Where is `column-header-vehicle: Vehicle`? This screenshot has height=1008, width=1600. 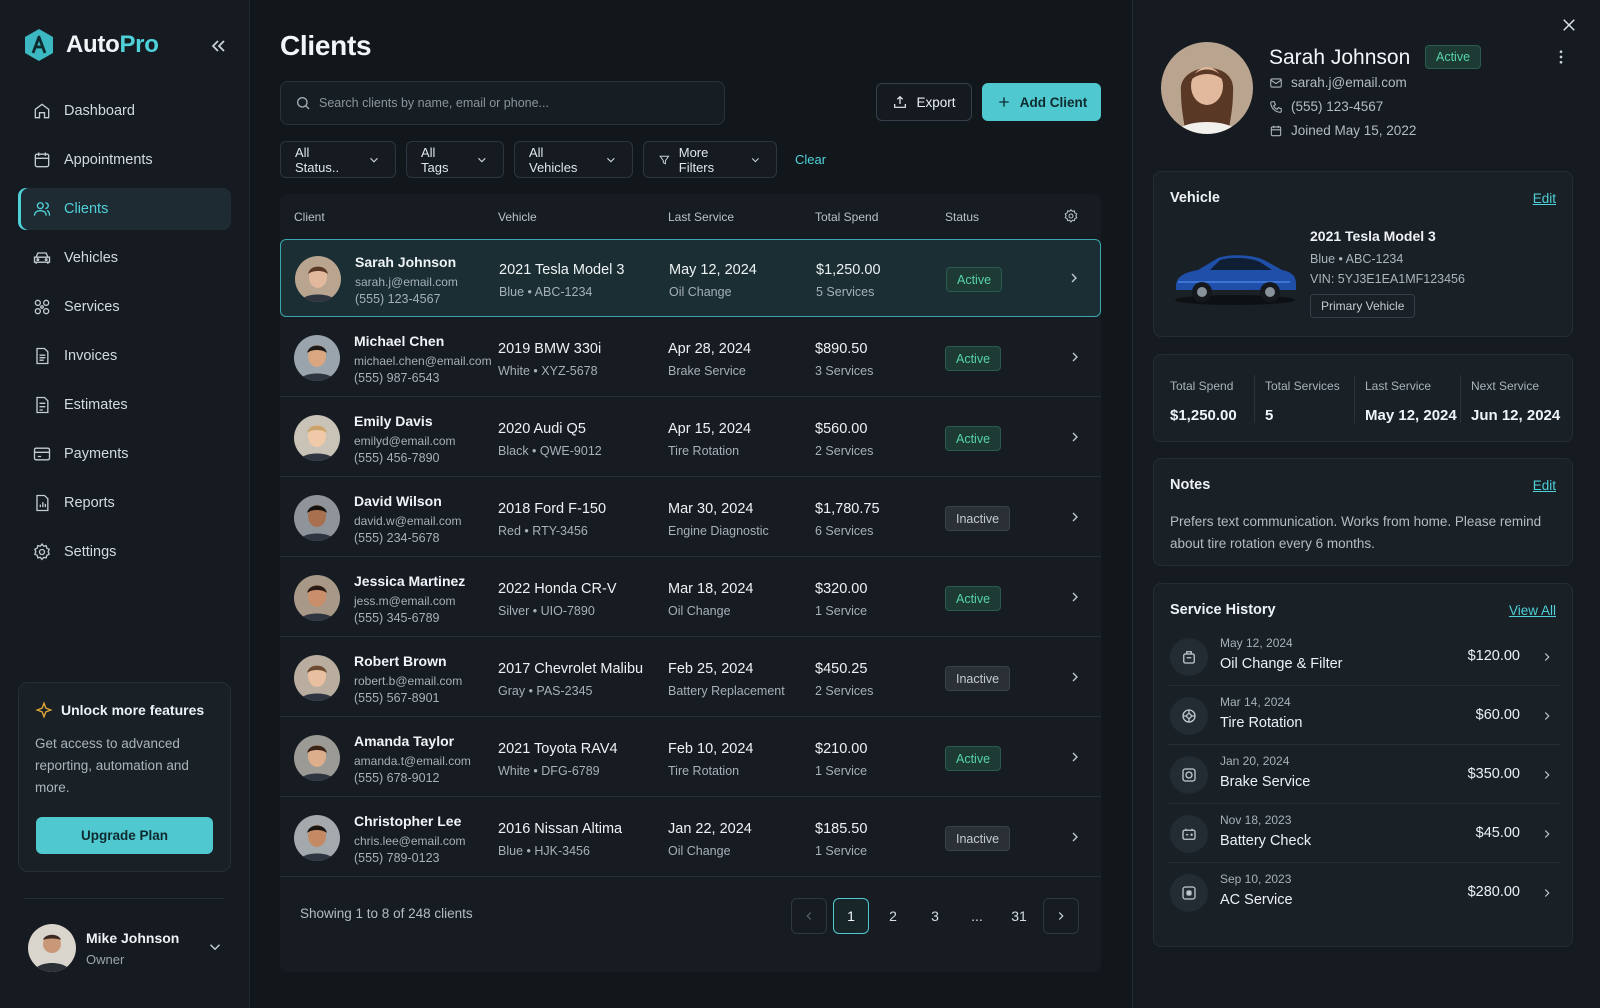
column-header-vehicle: Vehicle is located at coordinates (517, 217).